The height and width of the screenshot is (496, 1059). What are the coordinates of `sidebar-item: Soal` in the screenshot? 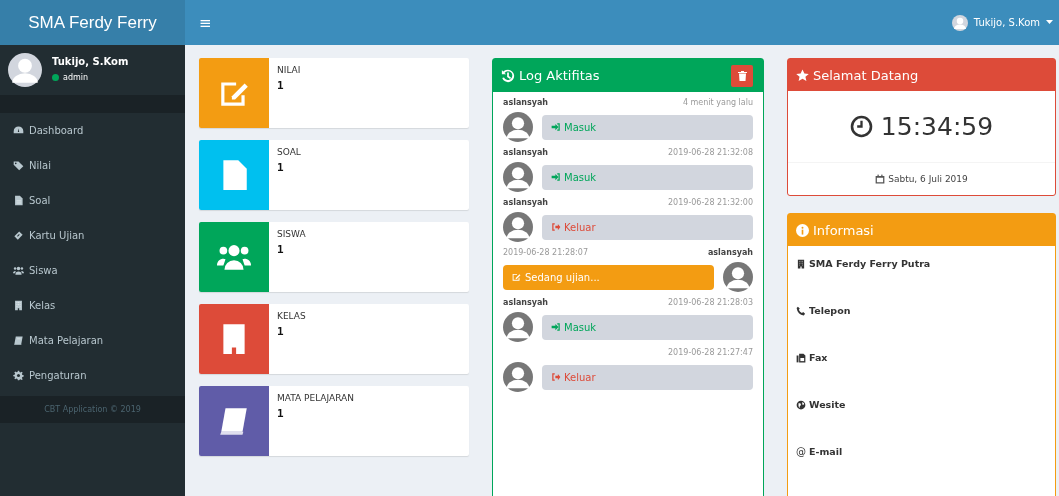 It's located at (92, 200).